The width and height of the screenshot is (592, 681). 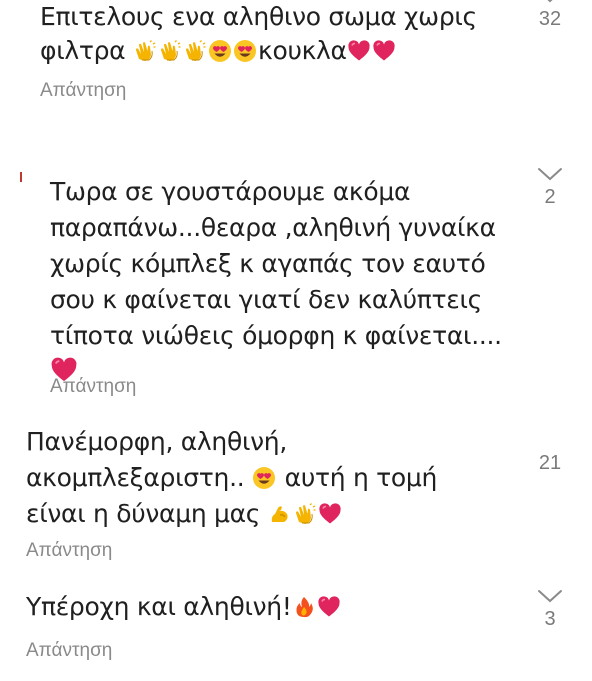 I want to click on comment-line: ακομπλεξαριστη.., so click(x=135, y=477).